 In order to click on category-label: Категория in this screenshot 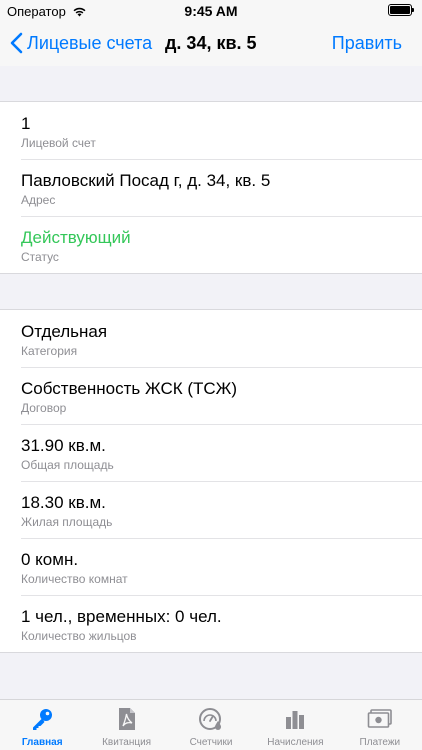, I will do `click(49, 351)`.